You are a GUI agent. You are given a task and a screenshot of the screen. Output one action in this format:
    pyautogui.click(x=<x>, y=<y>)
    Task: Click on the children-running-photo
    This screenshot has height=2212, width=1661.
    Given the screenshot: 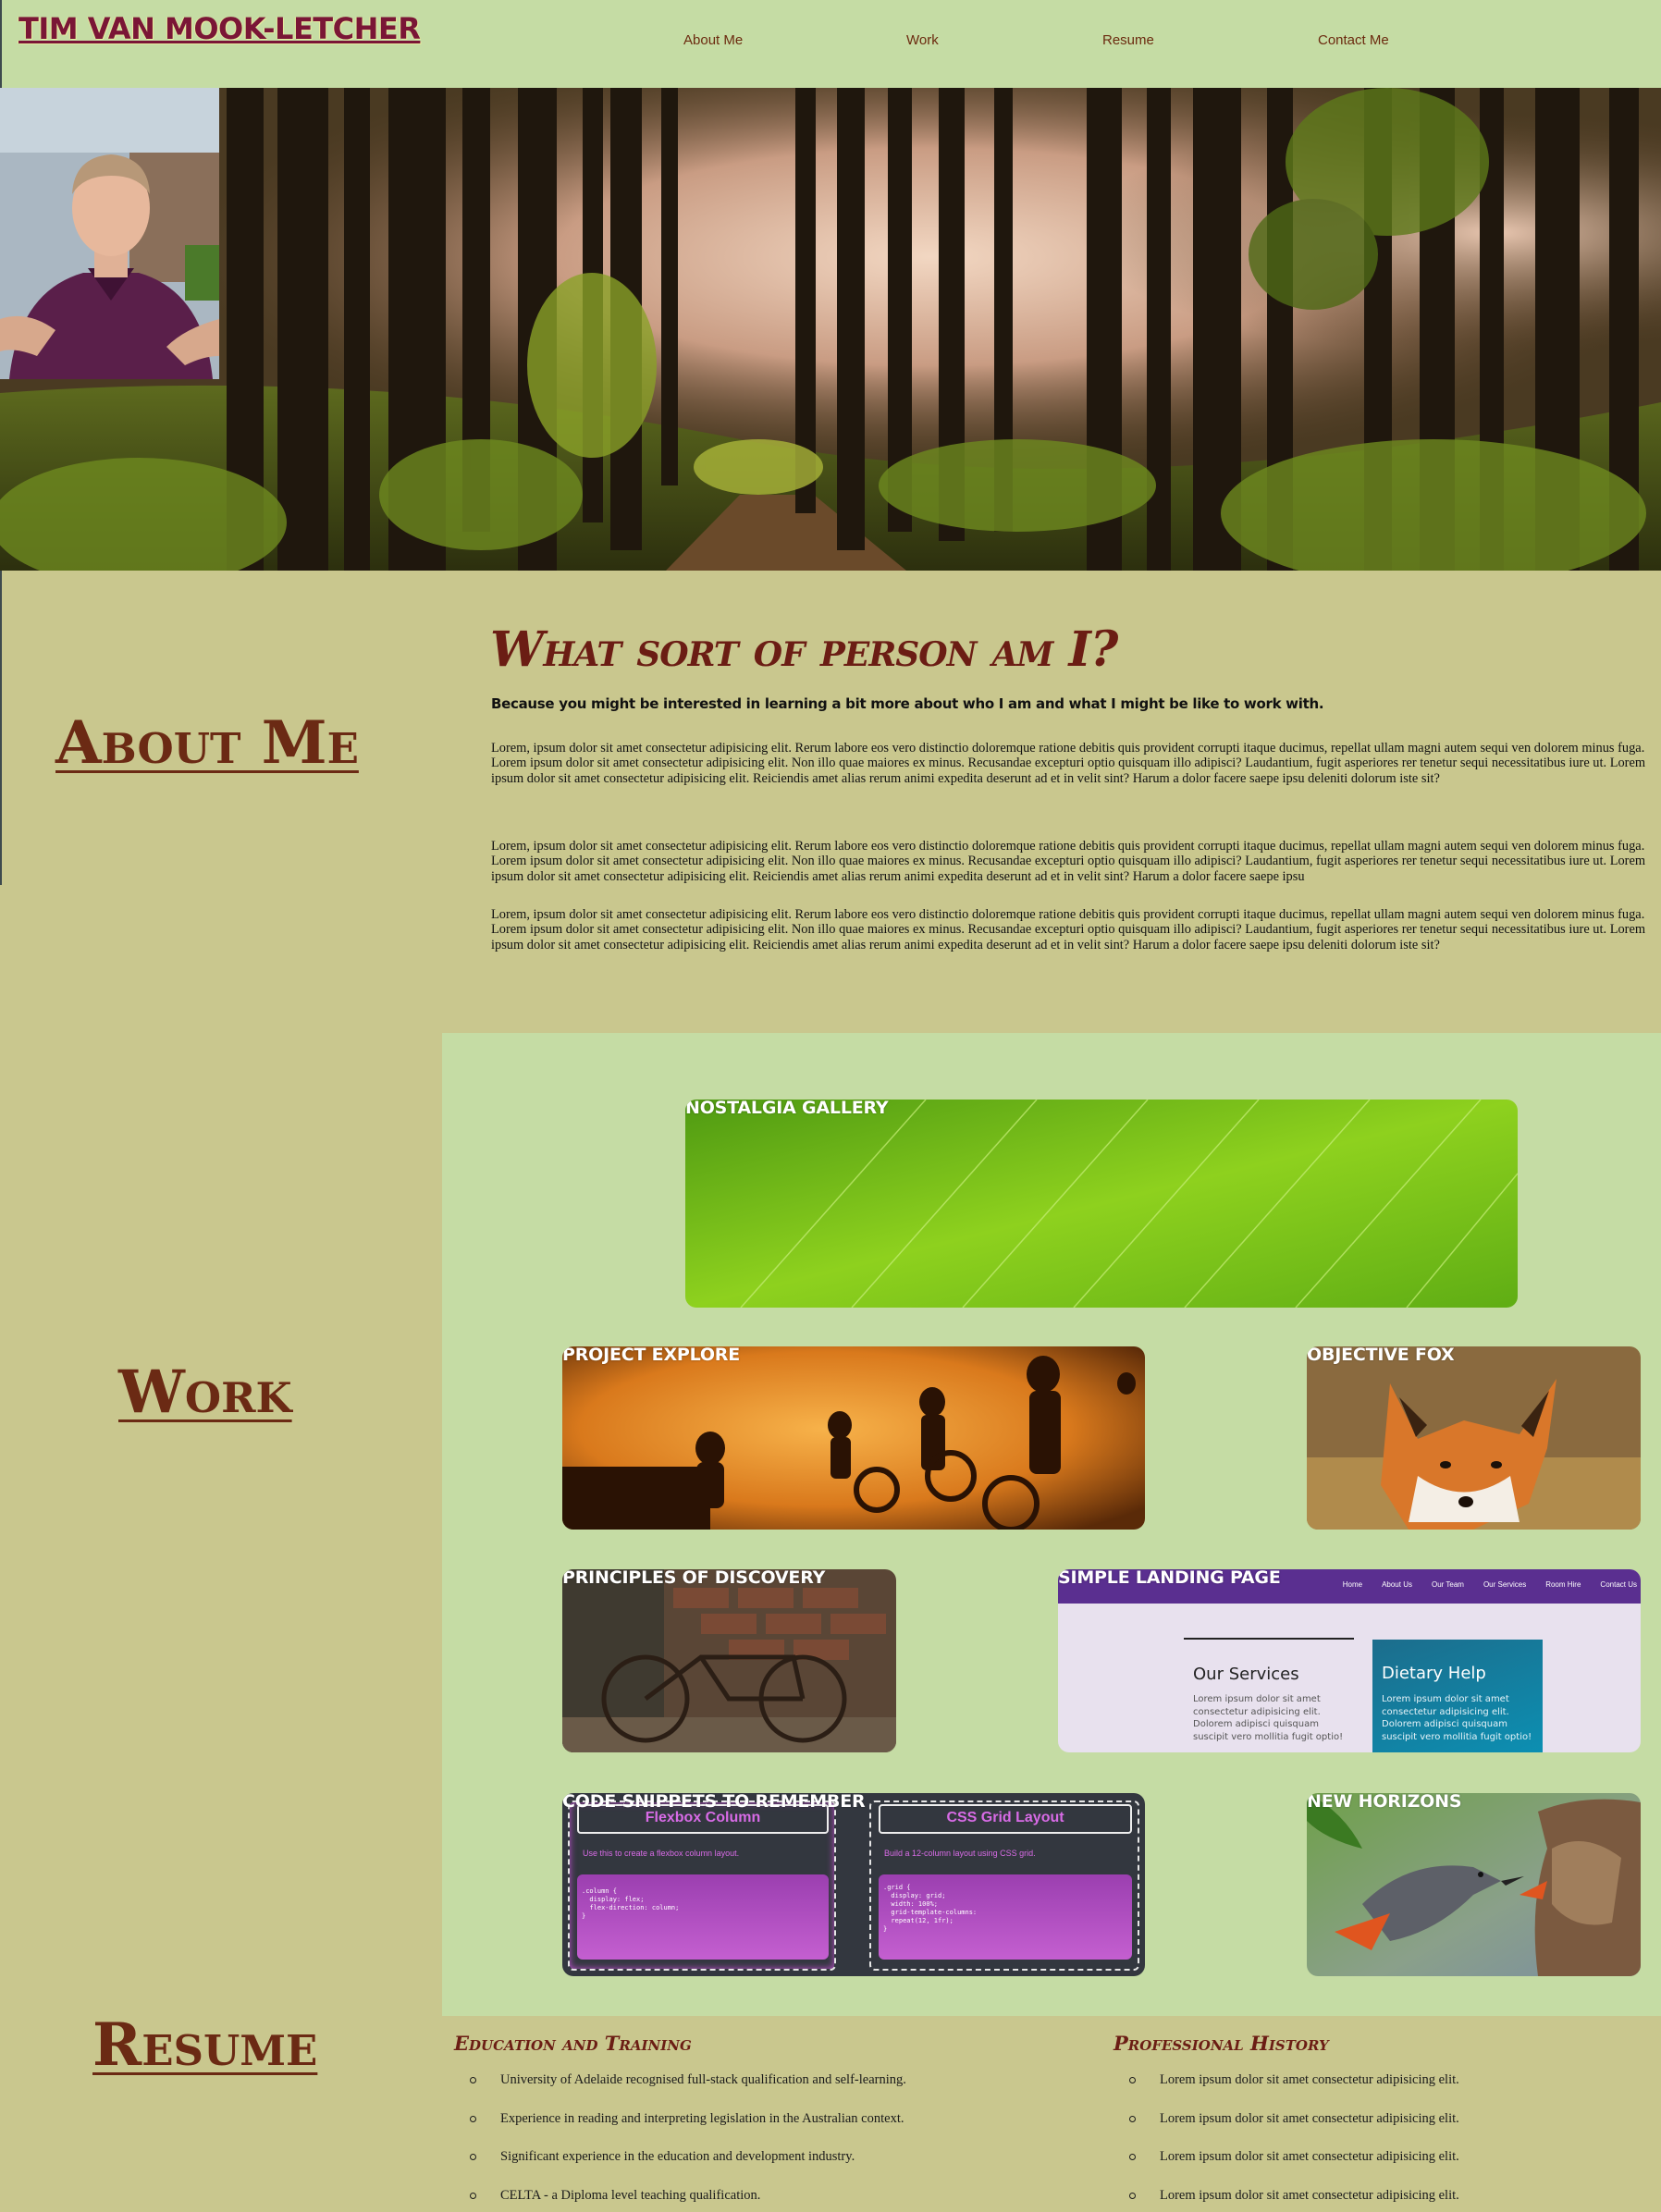 What is the action you would take?
    pyautogui.click(x=853, y=1438)
    